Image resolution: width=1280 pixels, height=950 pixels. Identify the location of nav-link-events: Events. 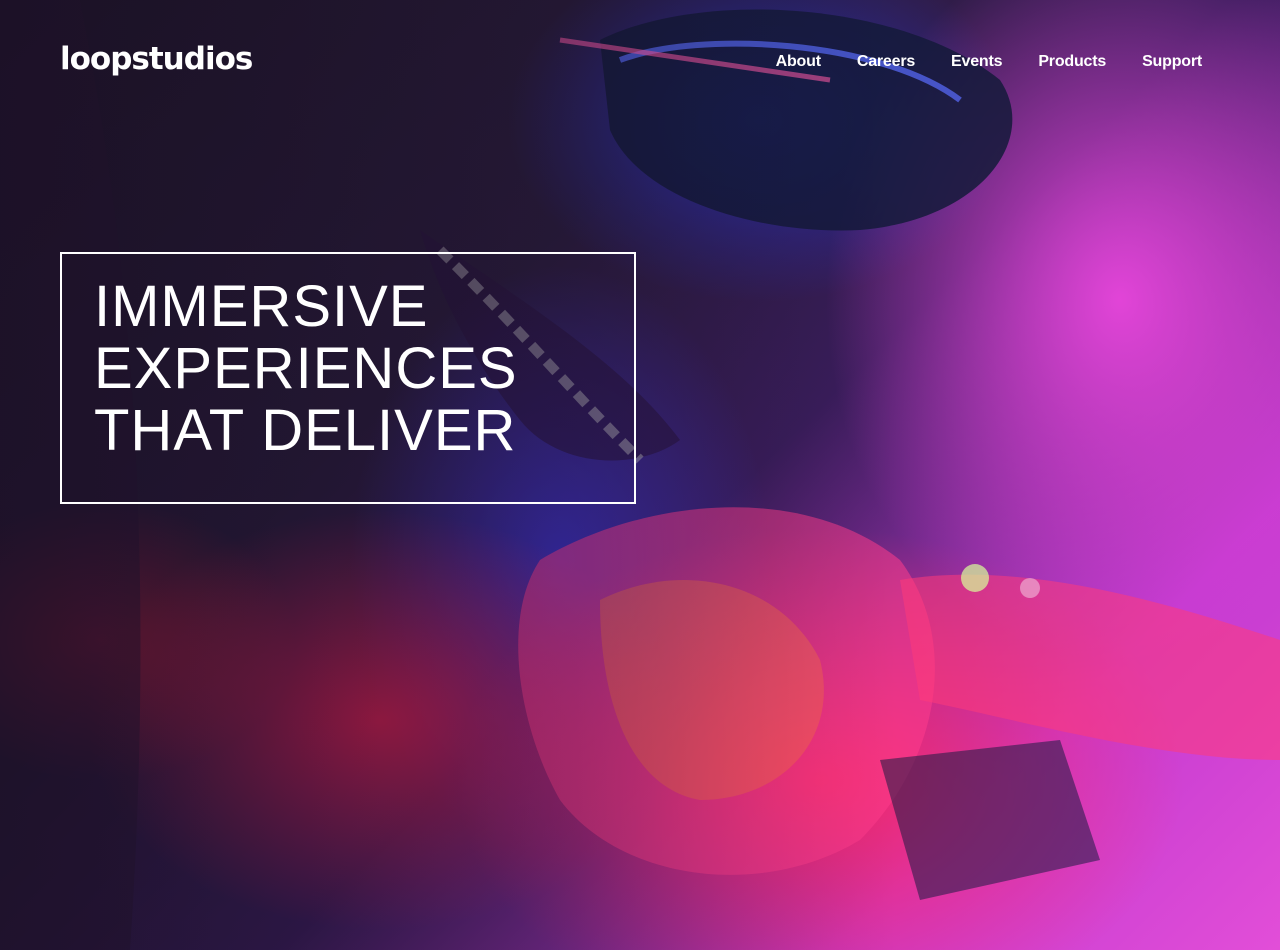
(976, 62).